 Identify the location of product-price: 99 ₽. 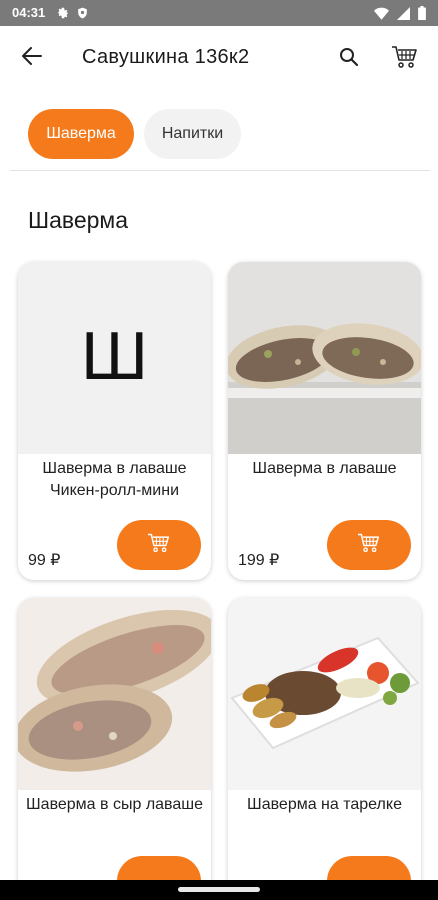
(44, 560).